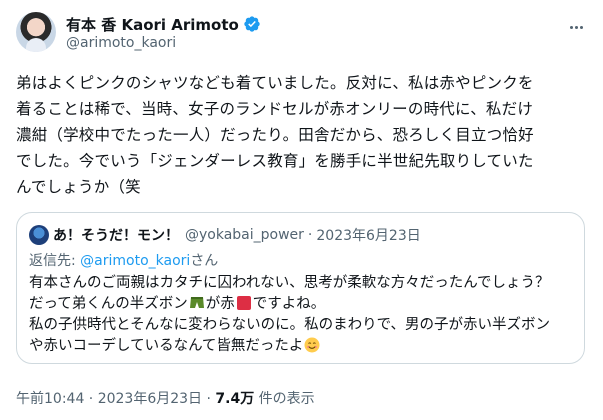  I want to click on quoted-tweet-header: あ！そうだ！モン！ @yokabai_power · 2023年6月23日, so click(225, 235).